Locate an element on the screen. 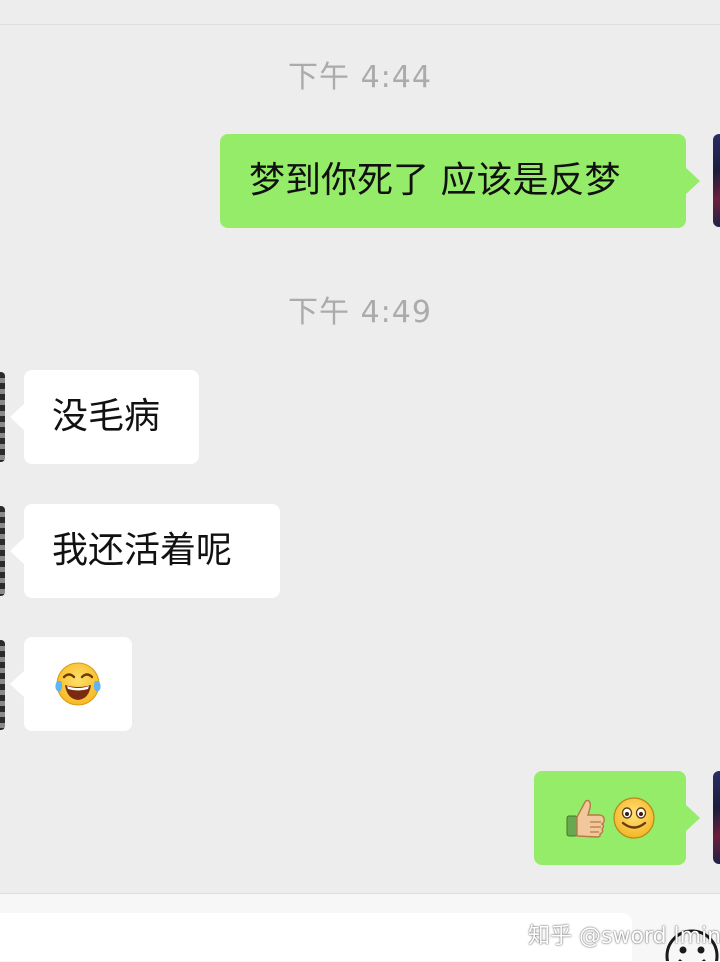  message-bubble-sent is located at coordinates (617, 818).